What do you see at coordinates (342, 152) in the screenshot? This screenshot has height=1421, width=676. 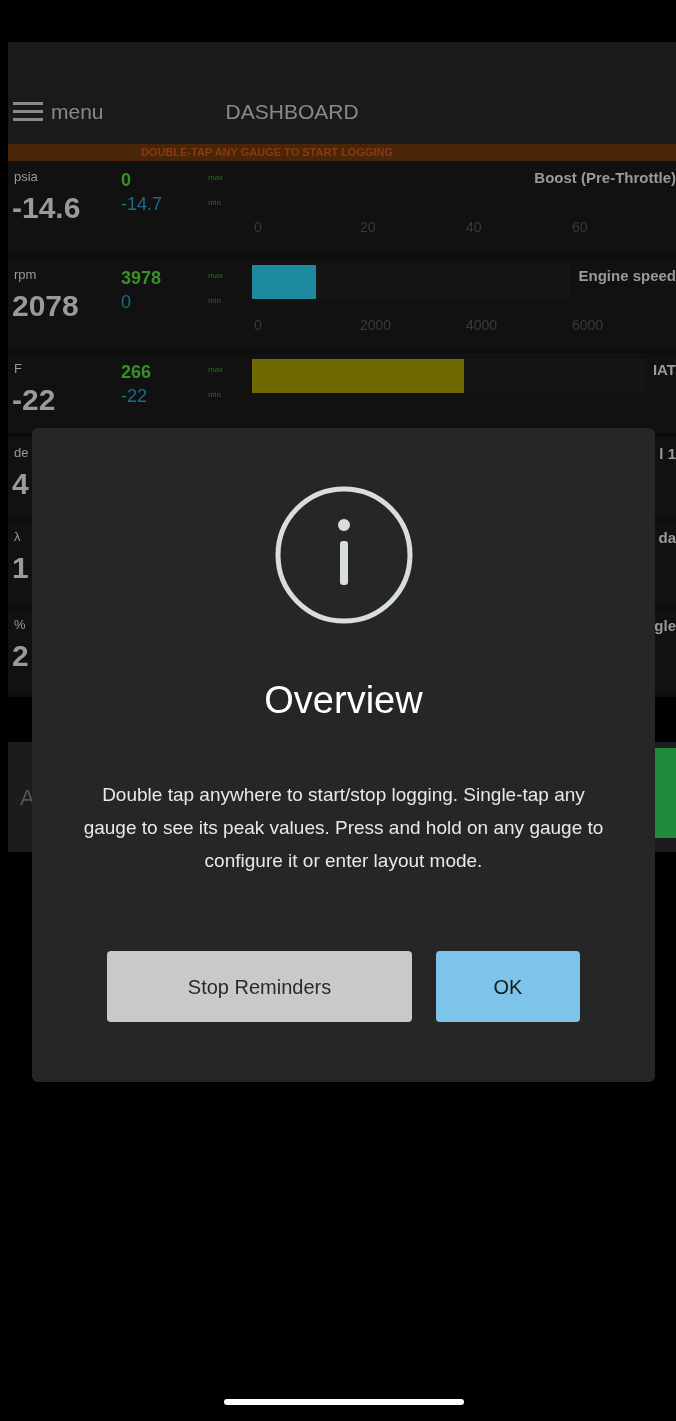 I see `logging-banner: DOUBLE-TAP ANY GAUGE TO START LOGGING` at bounding box center [342, 152].